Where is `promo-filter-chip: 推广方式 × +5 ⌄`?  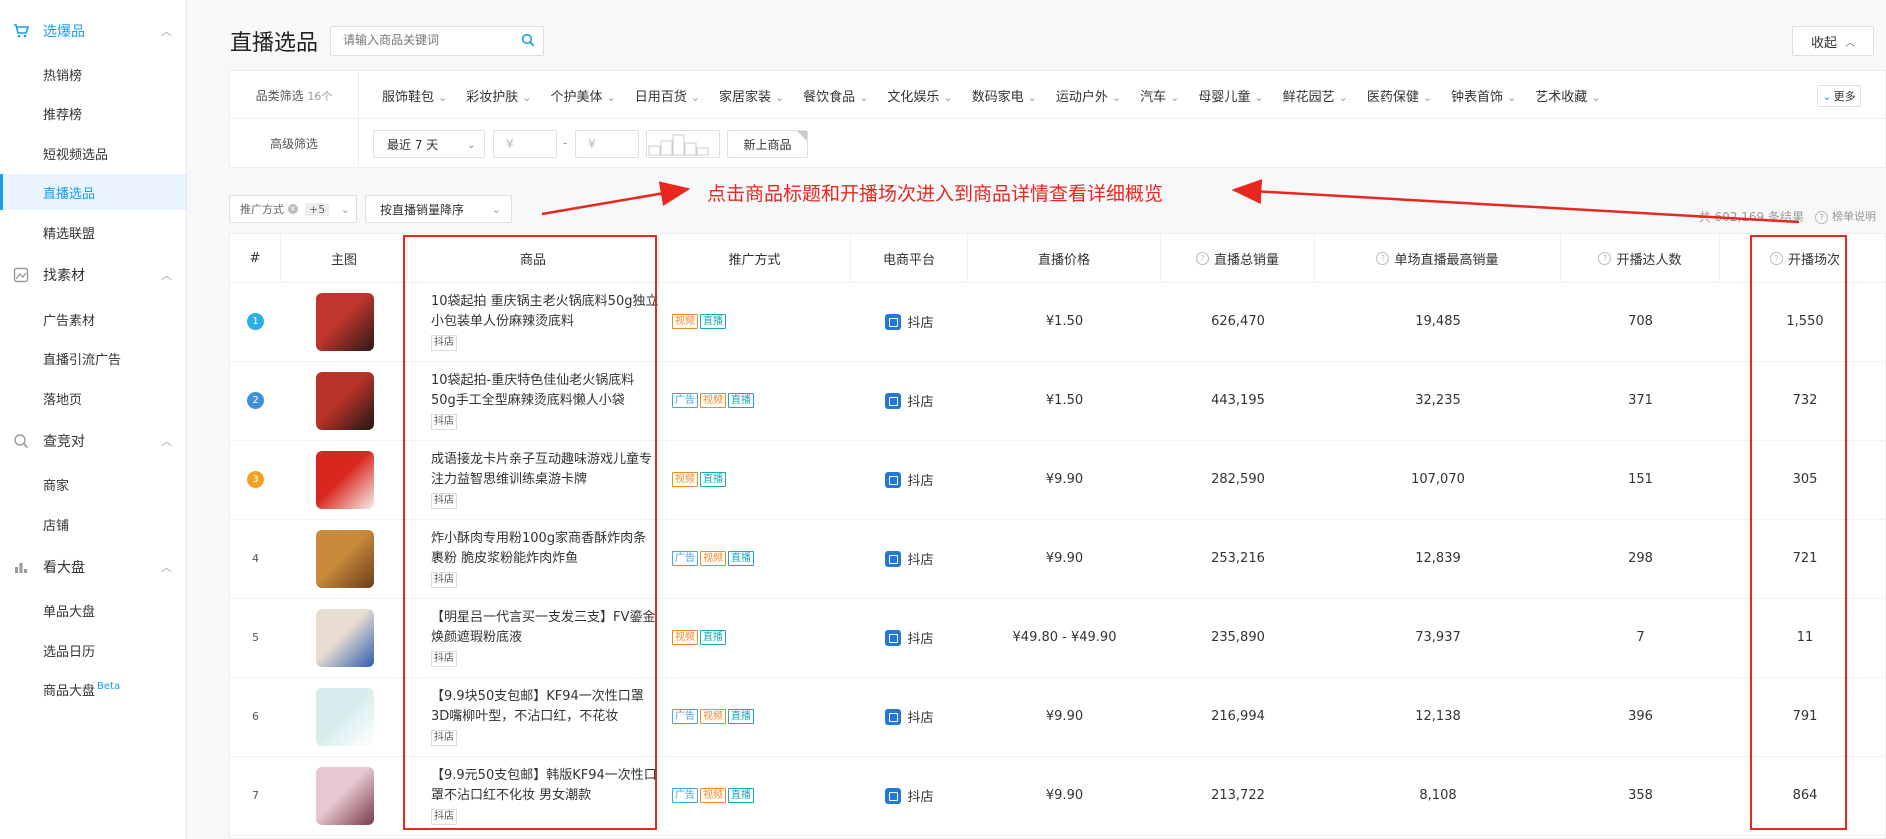 promo-filter-chip: 推广方式 × +5 ⌄ is located at coordinates (293, 209).